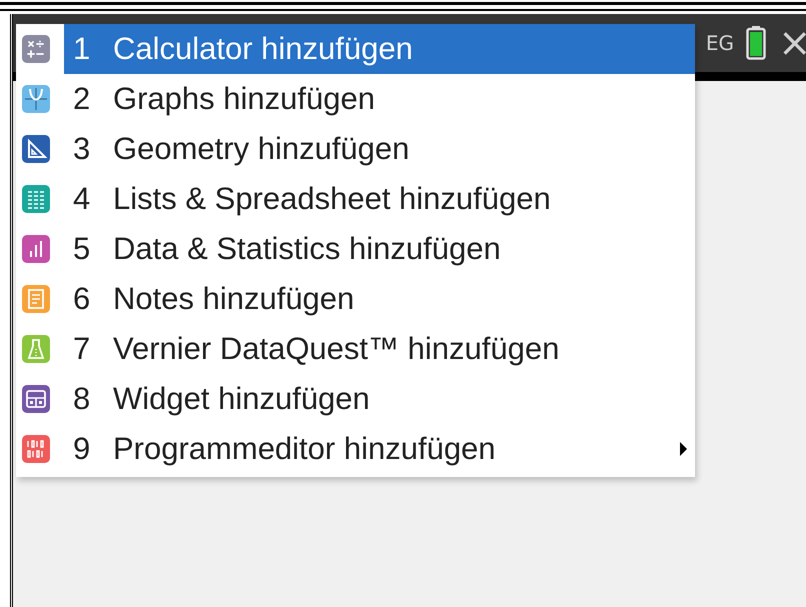 Image resolution: width=806 pixels, height=607 pixels. I want to click on flask-icon, so click(36, 349).